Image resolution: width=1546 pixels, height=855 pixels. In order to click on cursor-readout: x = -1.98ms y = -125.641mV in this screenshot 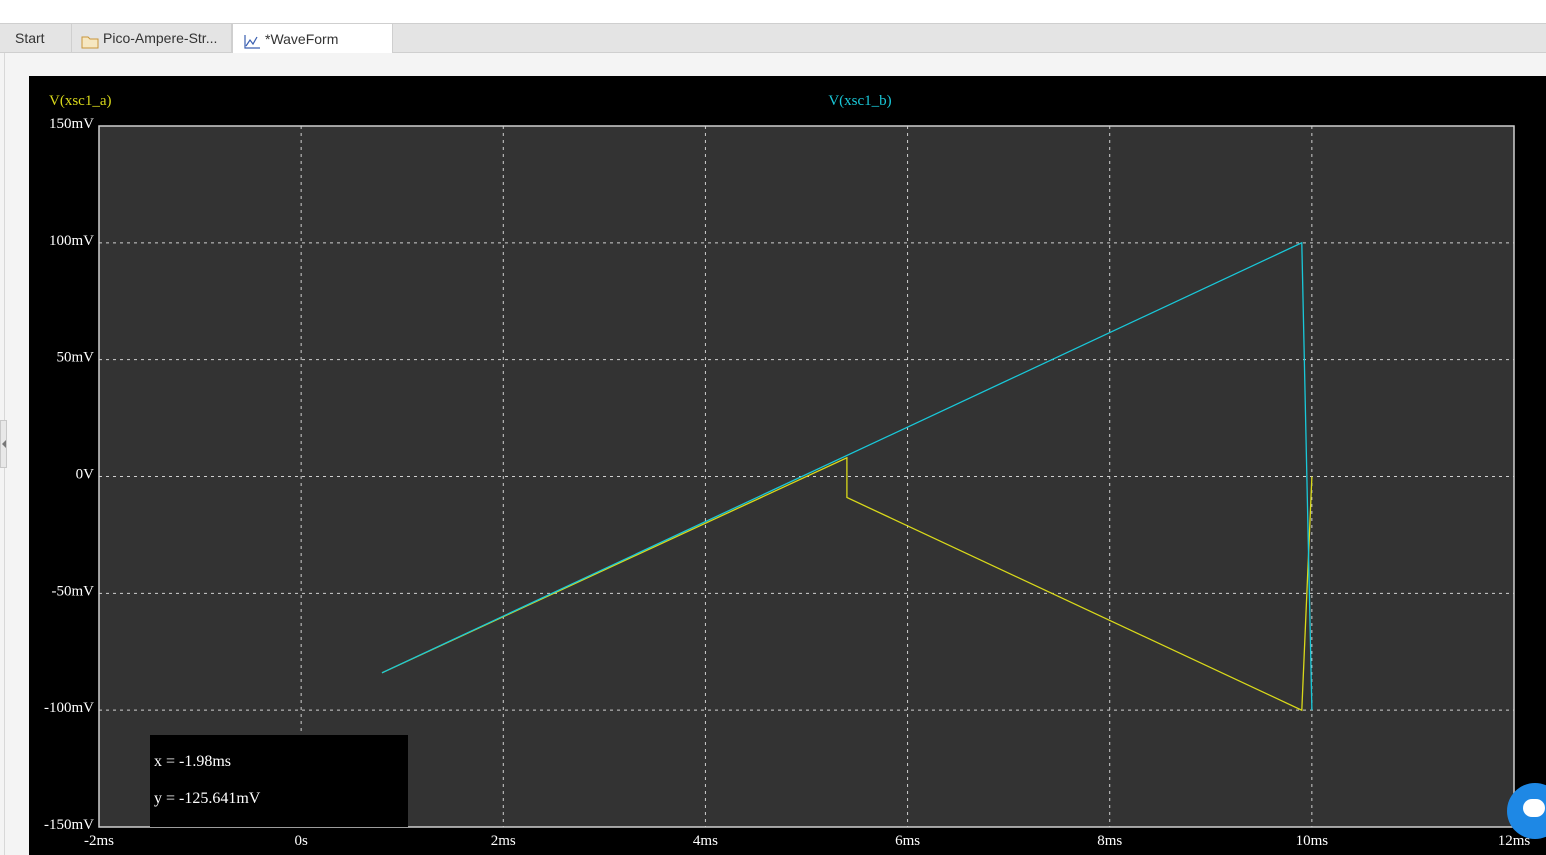, I will do `click(279, 781)`.